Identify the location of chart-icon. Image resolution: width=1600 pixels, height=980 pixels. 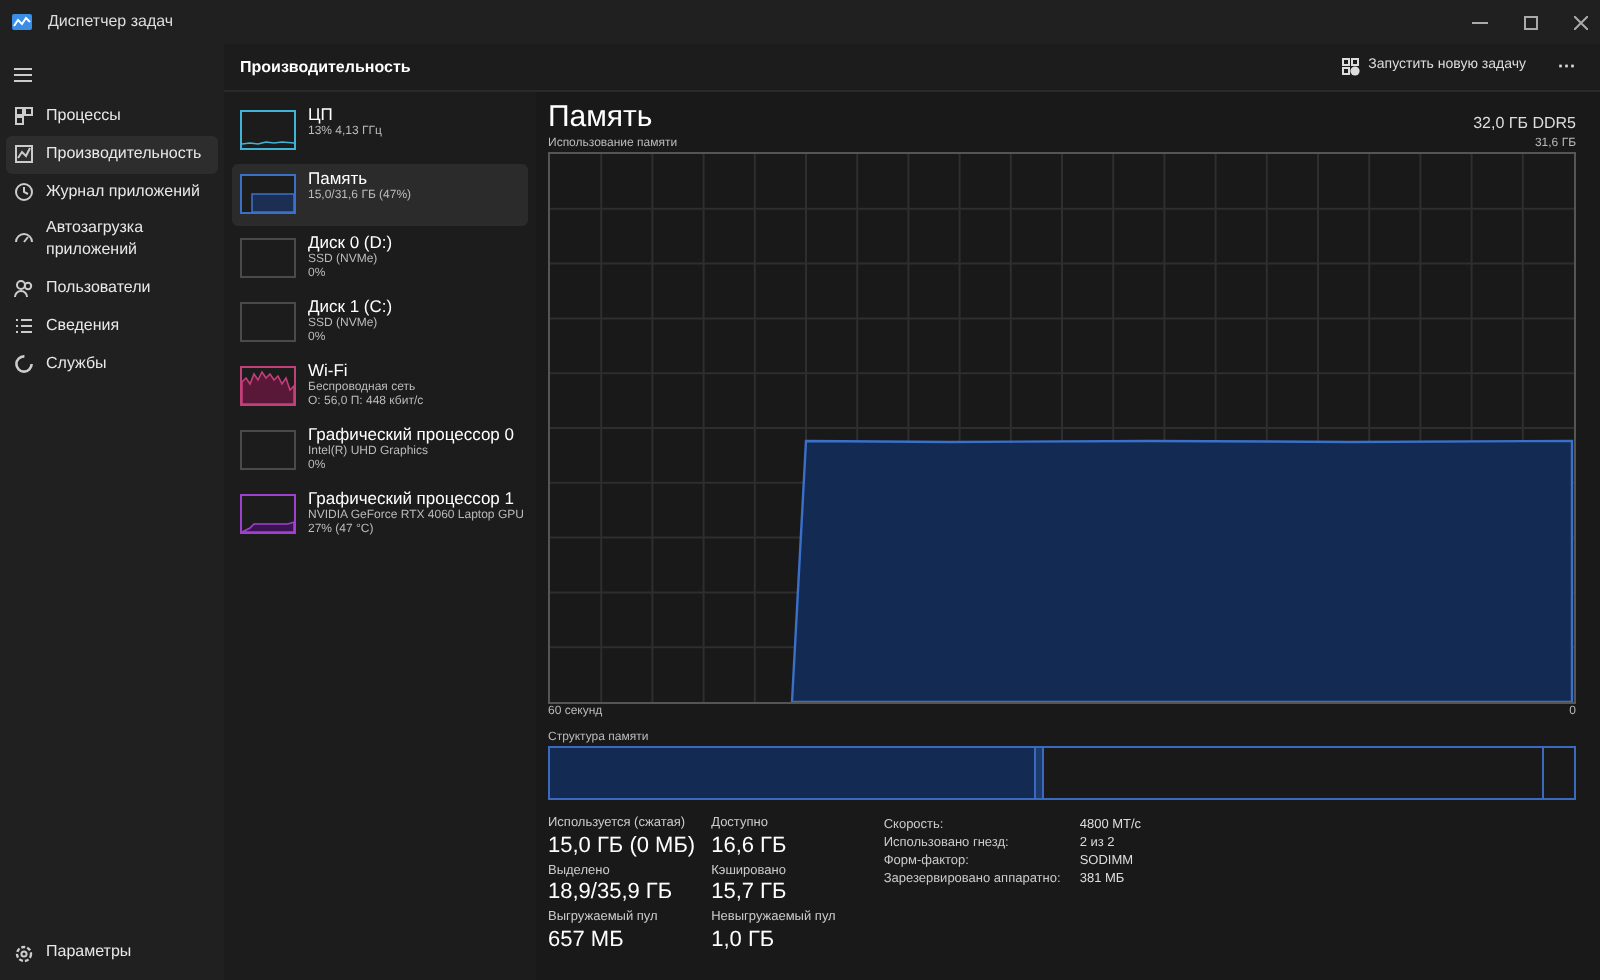
(24, 154).